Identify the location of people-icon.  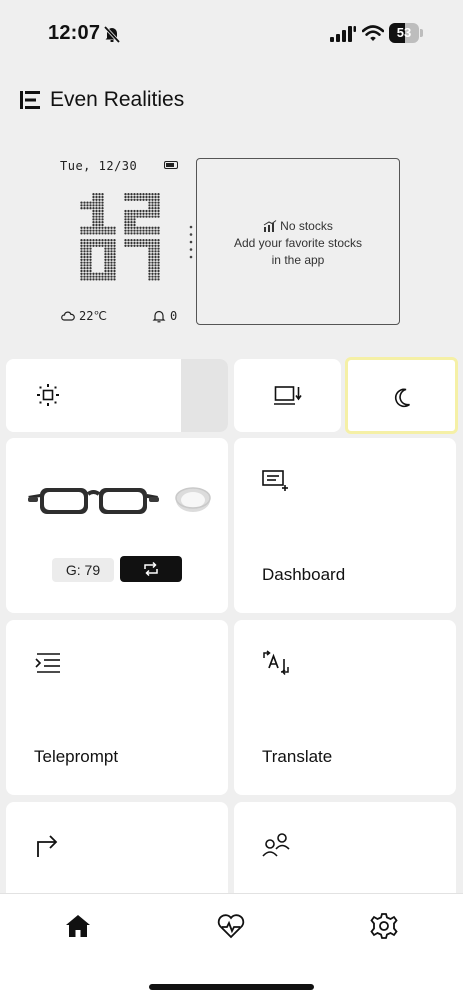
(276, 845).